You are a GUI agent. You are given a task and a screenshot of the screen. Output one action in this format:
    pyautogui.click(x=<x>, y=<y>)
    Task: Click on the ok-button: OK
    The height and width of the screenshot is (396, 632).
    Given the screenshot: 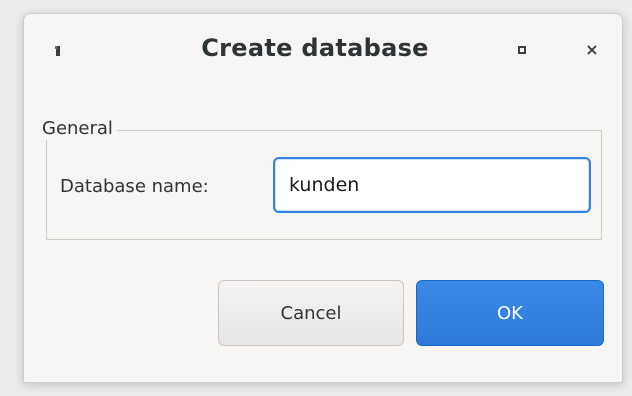 What is the action you would take?
    pyautogui.click(x=510, y=313)
    